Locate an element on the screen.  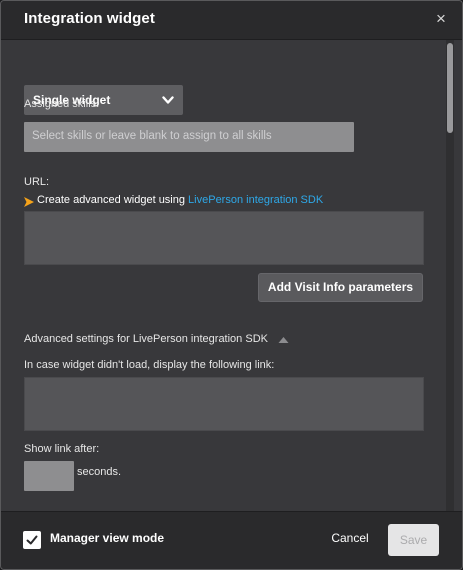
assigned-skills-label: Assigned skills: is located at coordinates (62, 104).